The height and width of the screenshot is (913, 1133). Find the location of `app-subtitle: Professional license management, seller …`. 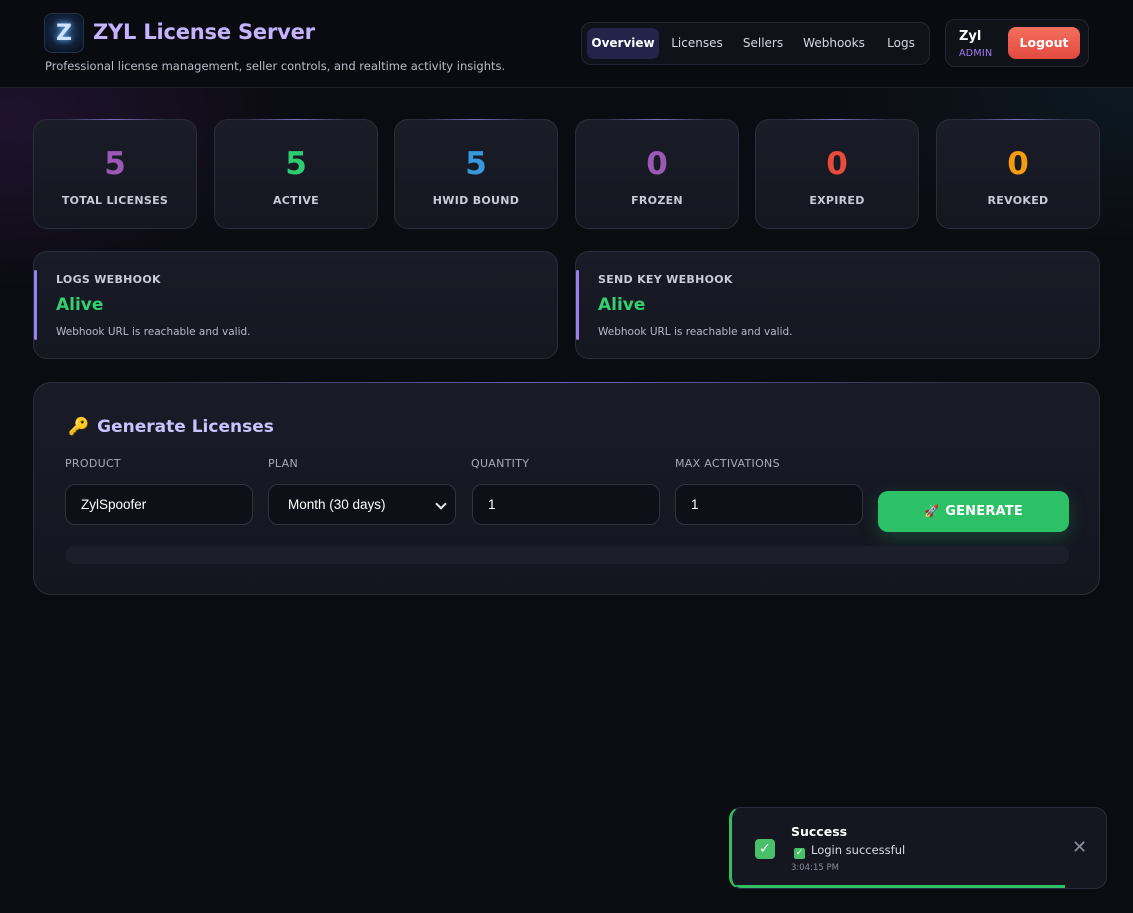

app-subtitle: Professional license management, seller … is located at coordinates (275, 66).